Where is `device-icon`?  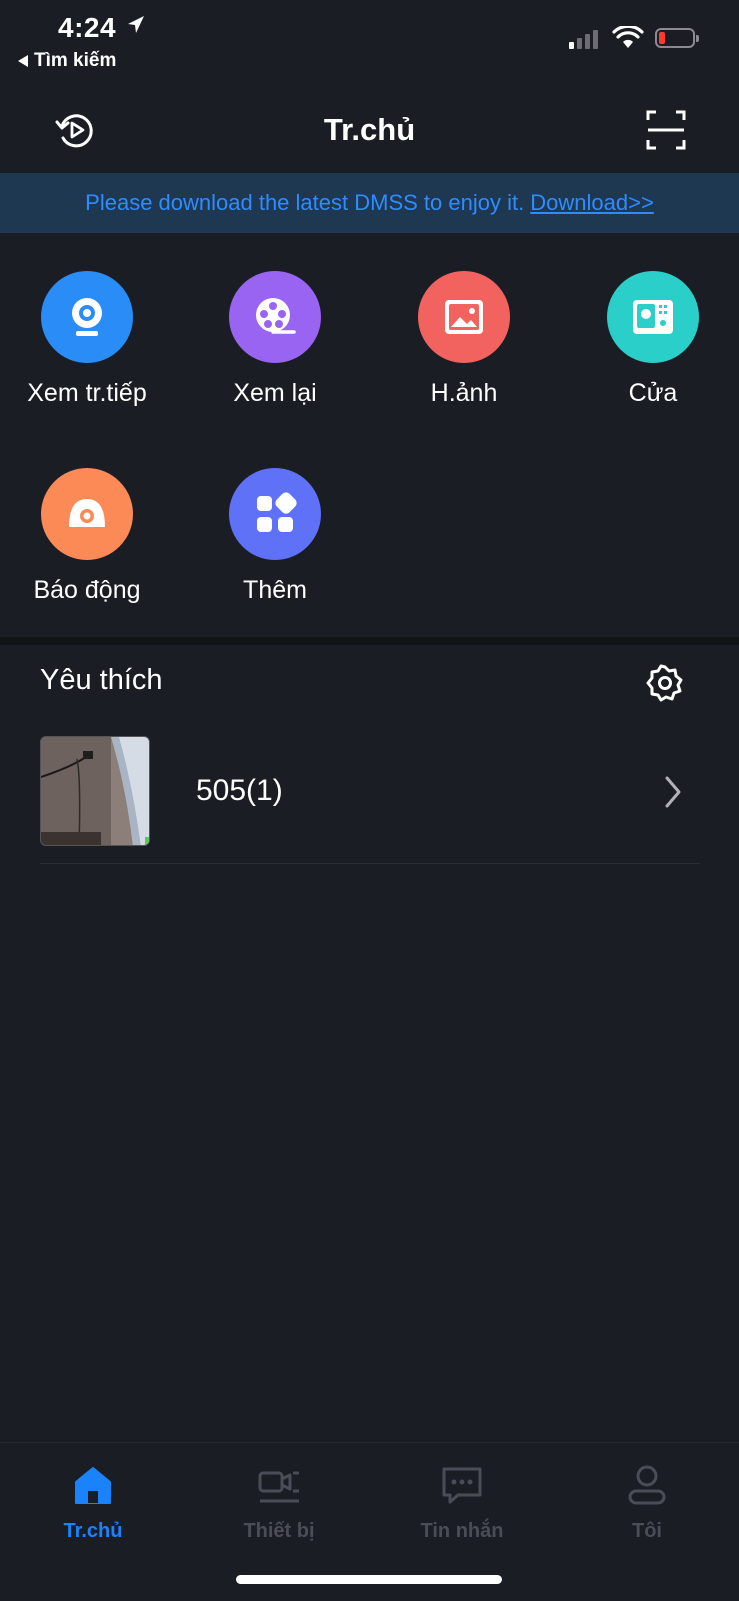
device-icon is located at coordinates (278, 1487).